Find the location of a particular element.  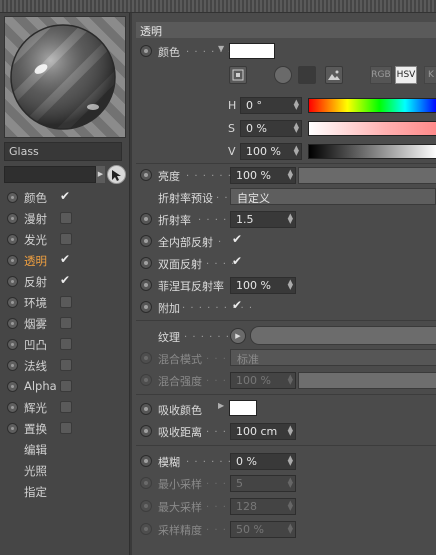

hue-slider is located at coordinates (372, 105).